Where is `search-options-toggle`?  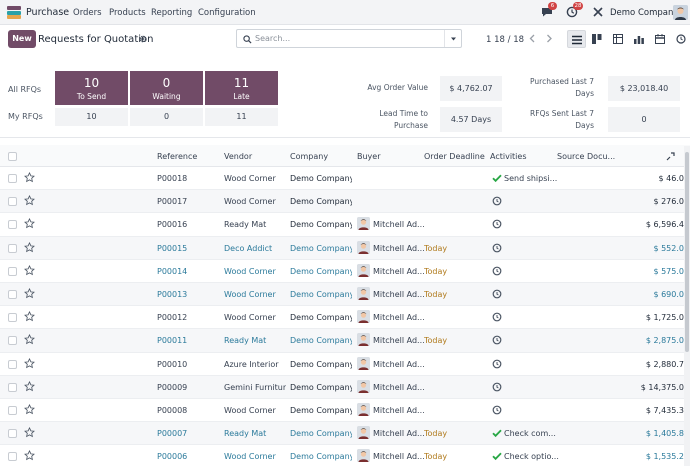 search-options-toggle is located at coordinates (452, 38).